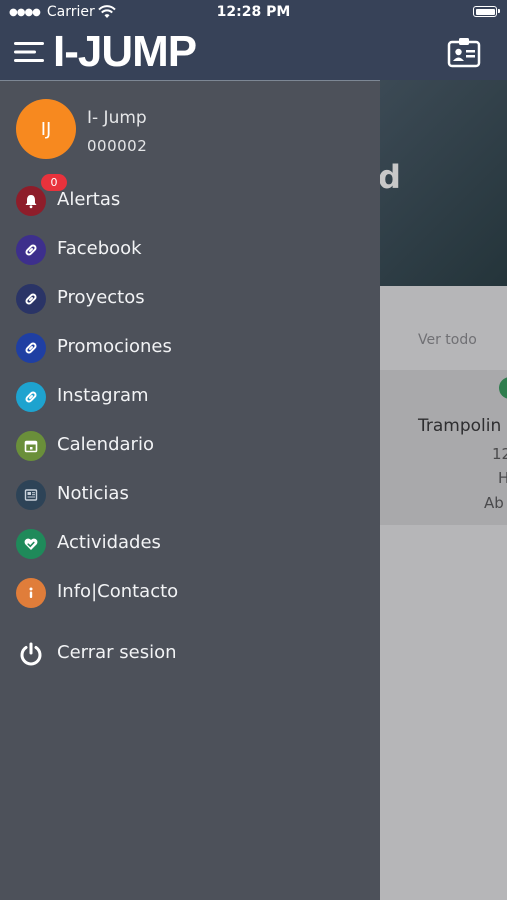  What do you see at coordinates (46, 129) in the screenshot?
I see `avatar: IJ` at bounding box center [46, 129].